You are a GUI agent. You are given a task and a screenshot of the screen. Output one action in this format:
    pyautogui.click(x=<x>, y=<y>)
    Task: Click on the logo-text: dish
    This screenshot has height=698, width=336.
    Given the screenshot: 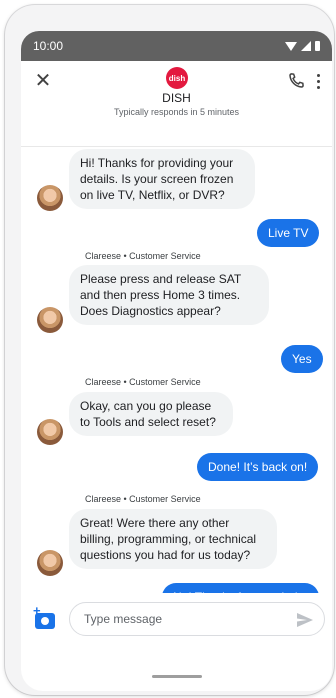 What is the action you would take?
    pyautogui.click(x=177, y=78)
    